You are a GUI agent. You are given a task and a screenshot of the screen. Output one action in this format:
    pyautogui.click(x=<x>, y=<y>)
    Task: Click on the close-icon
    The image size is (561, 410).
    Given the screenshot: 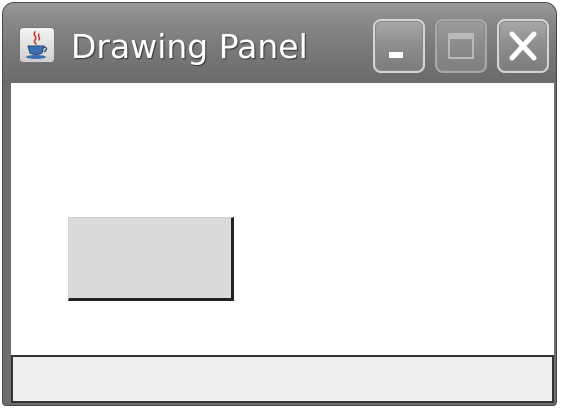 What is the action you would take?
    pyautogui.click(x=523, y=46)
    